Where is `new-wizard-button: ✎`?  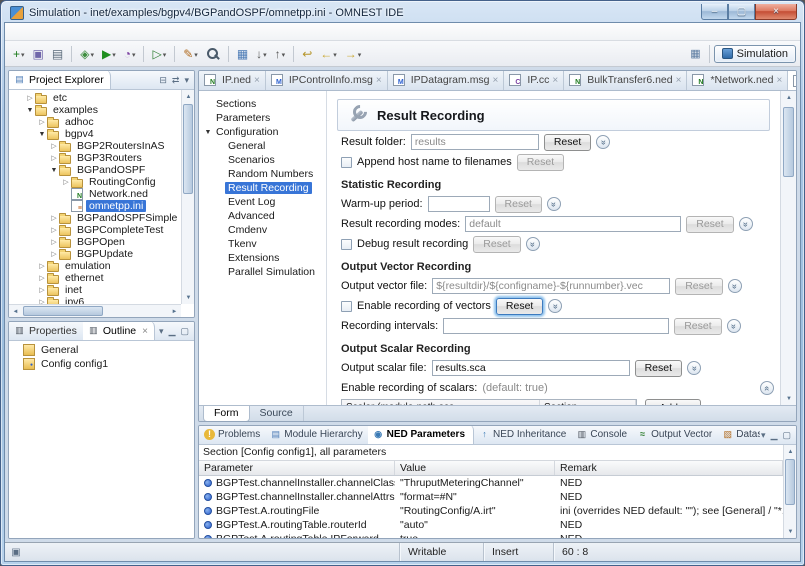
new-wizard-button: ✎ is located at coordinates (190, 54).